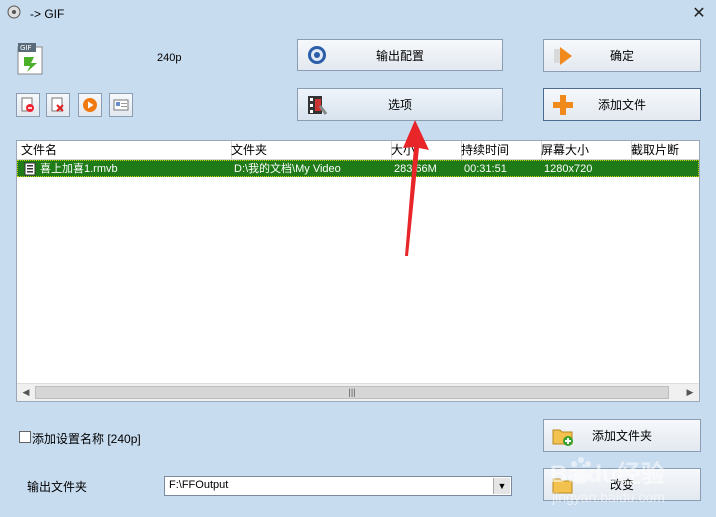  What do you see at coordinates (25, 437) in the screenshot?
I see `add-preset-checkbox` at bounding box center [25, 437].